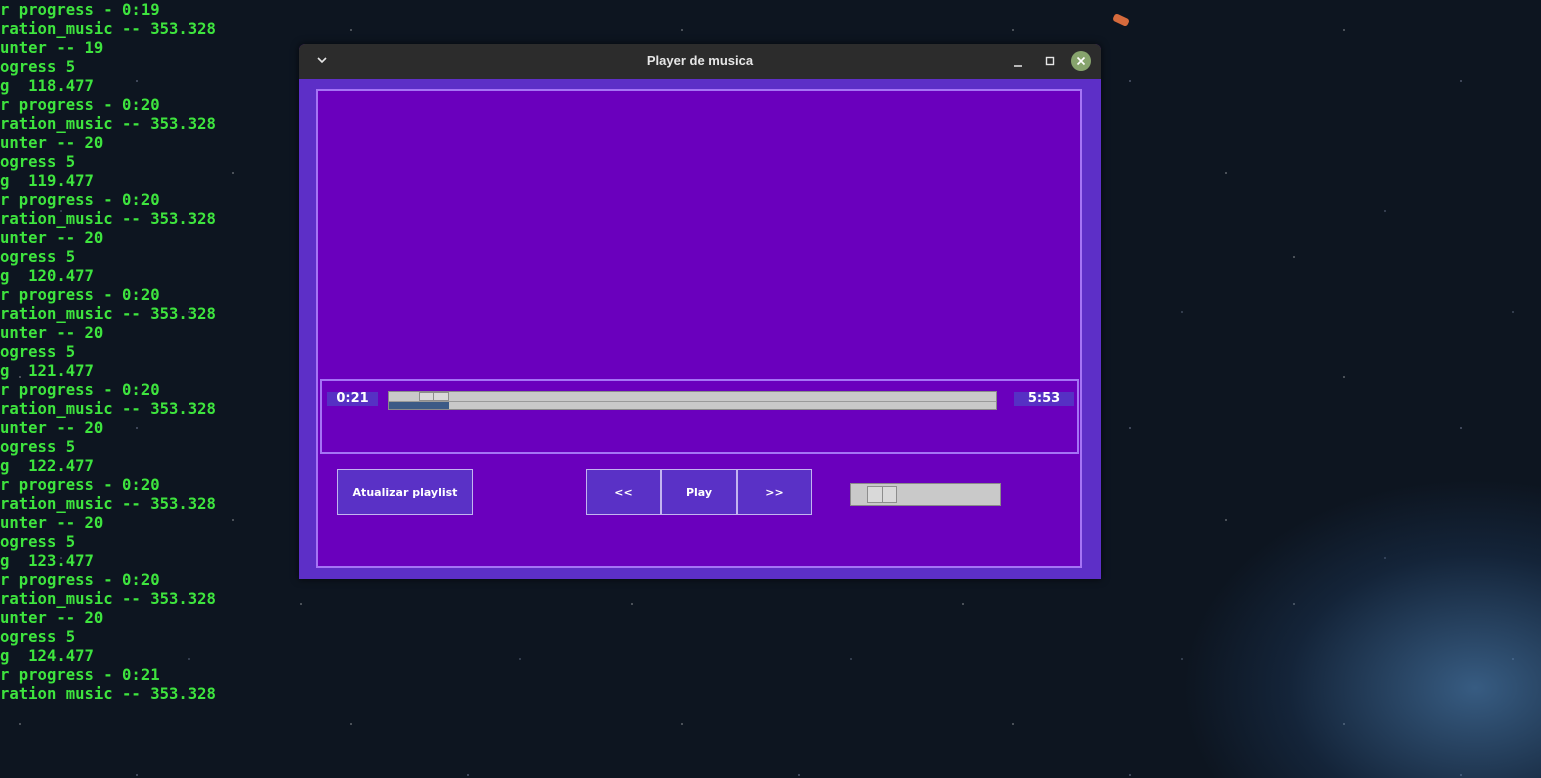 The image size is (1541, 778). I want to click on progress-slider, so click(692, 400).